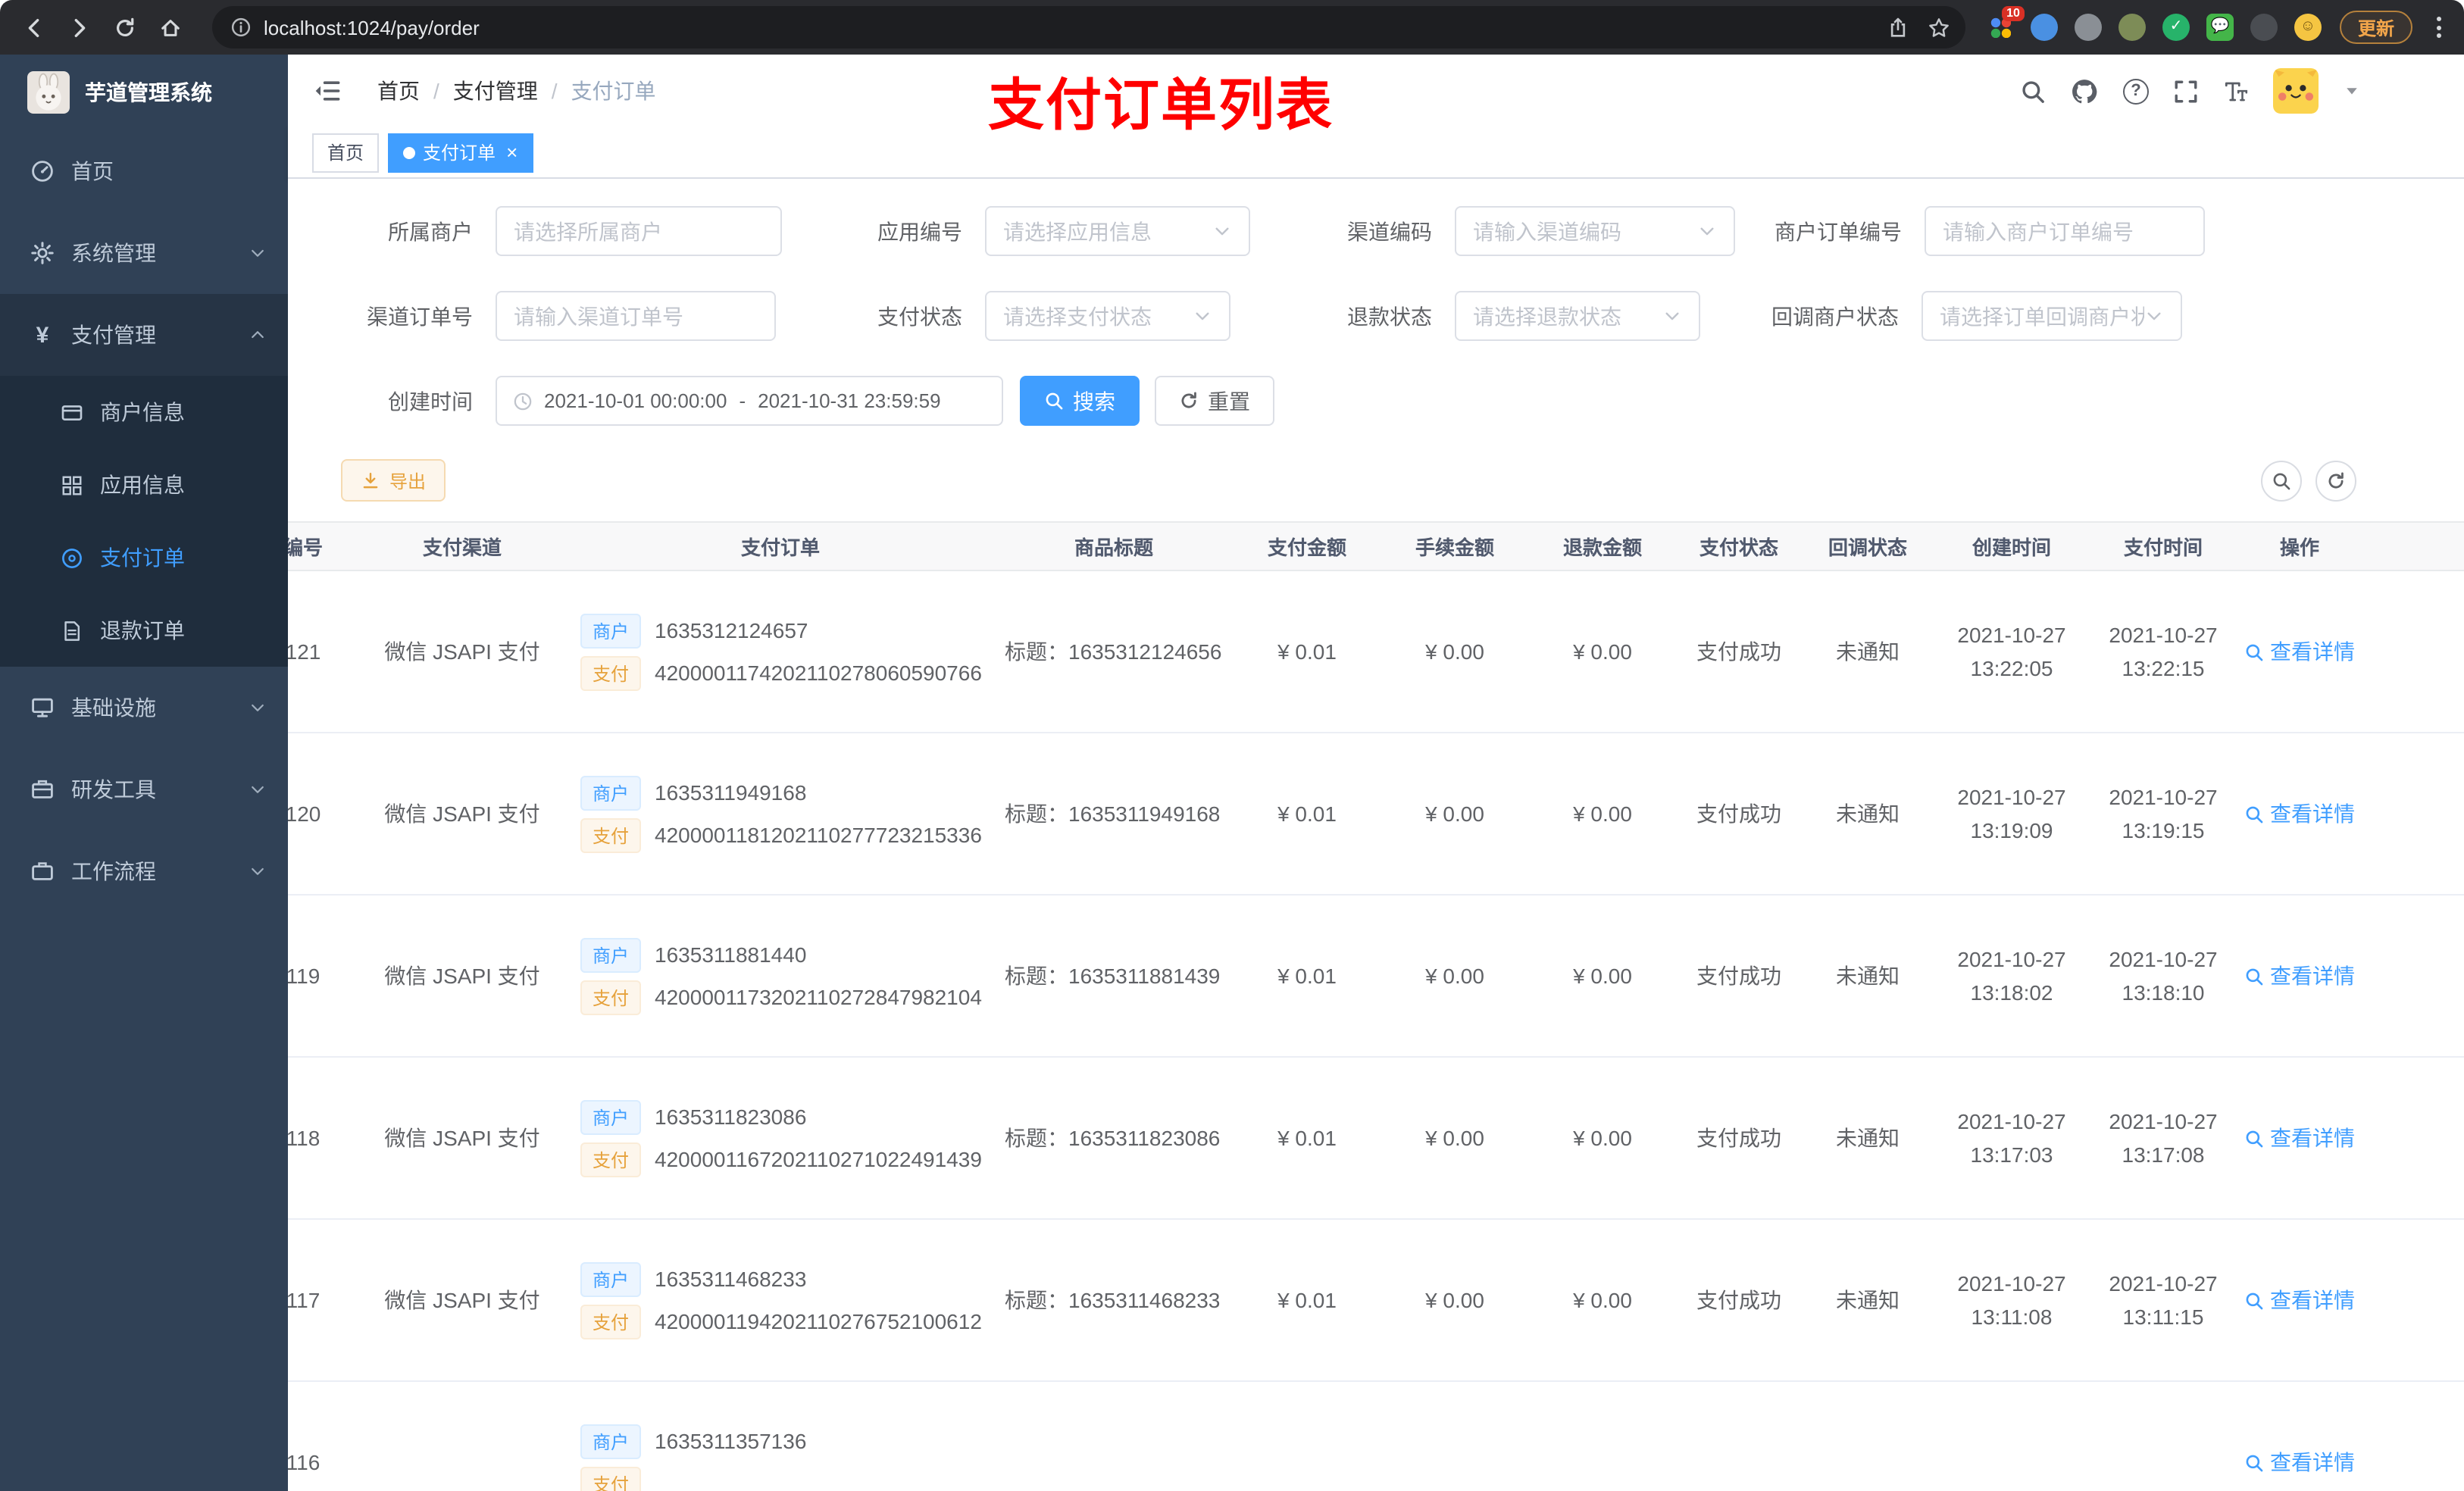 Image resolution: width=2464 pixels, height=1491 pixels. Describe the element at coordinates (148, 92) in the screenshot. I see `app-title: 芋道管理系统` at that location.